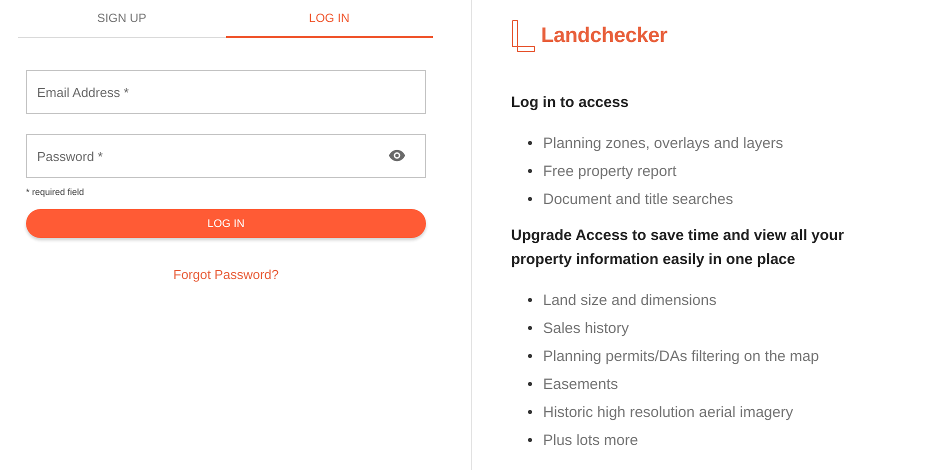 Image resolution: width=945 pixels, height=470 pixels. What do you see at coordinates (678, 248) in the screenshot?
I see `section-heading: Upgrade Access to save time and view all your property information easily in one place` at bounding box center [678, 248].